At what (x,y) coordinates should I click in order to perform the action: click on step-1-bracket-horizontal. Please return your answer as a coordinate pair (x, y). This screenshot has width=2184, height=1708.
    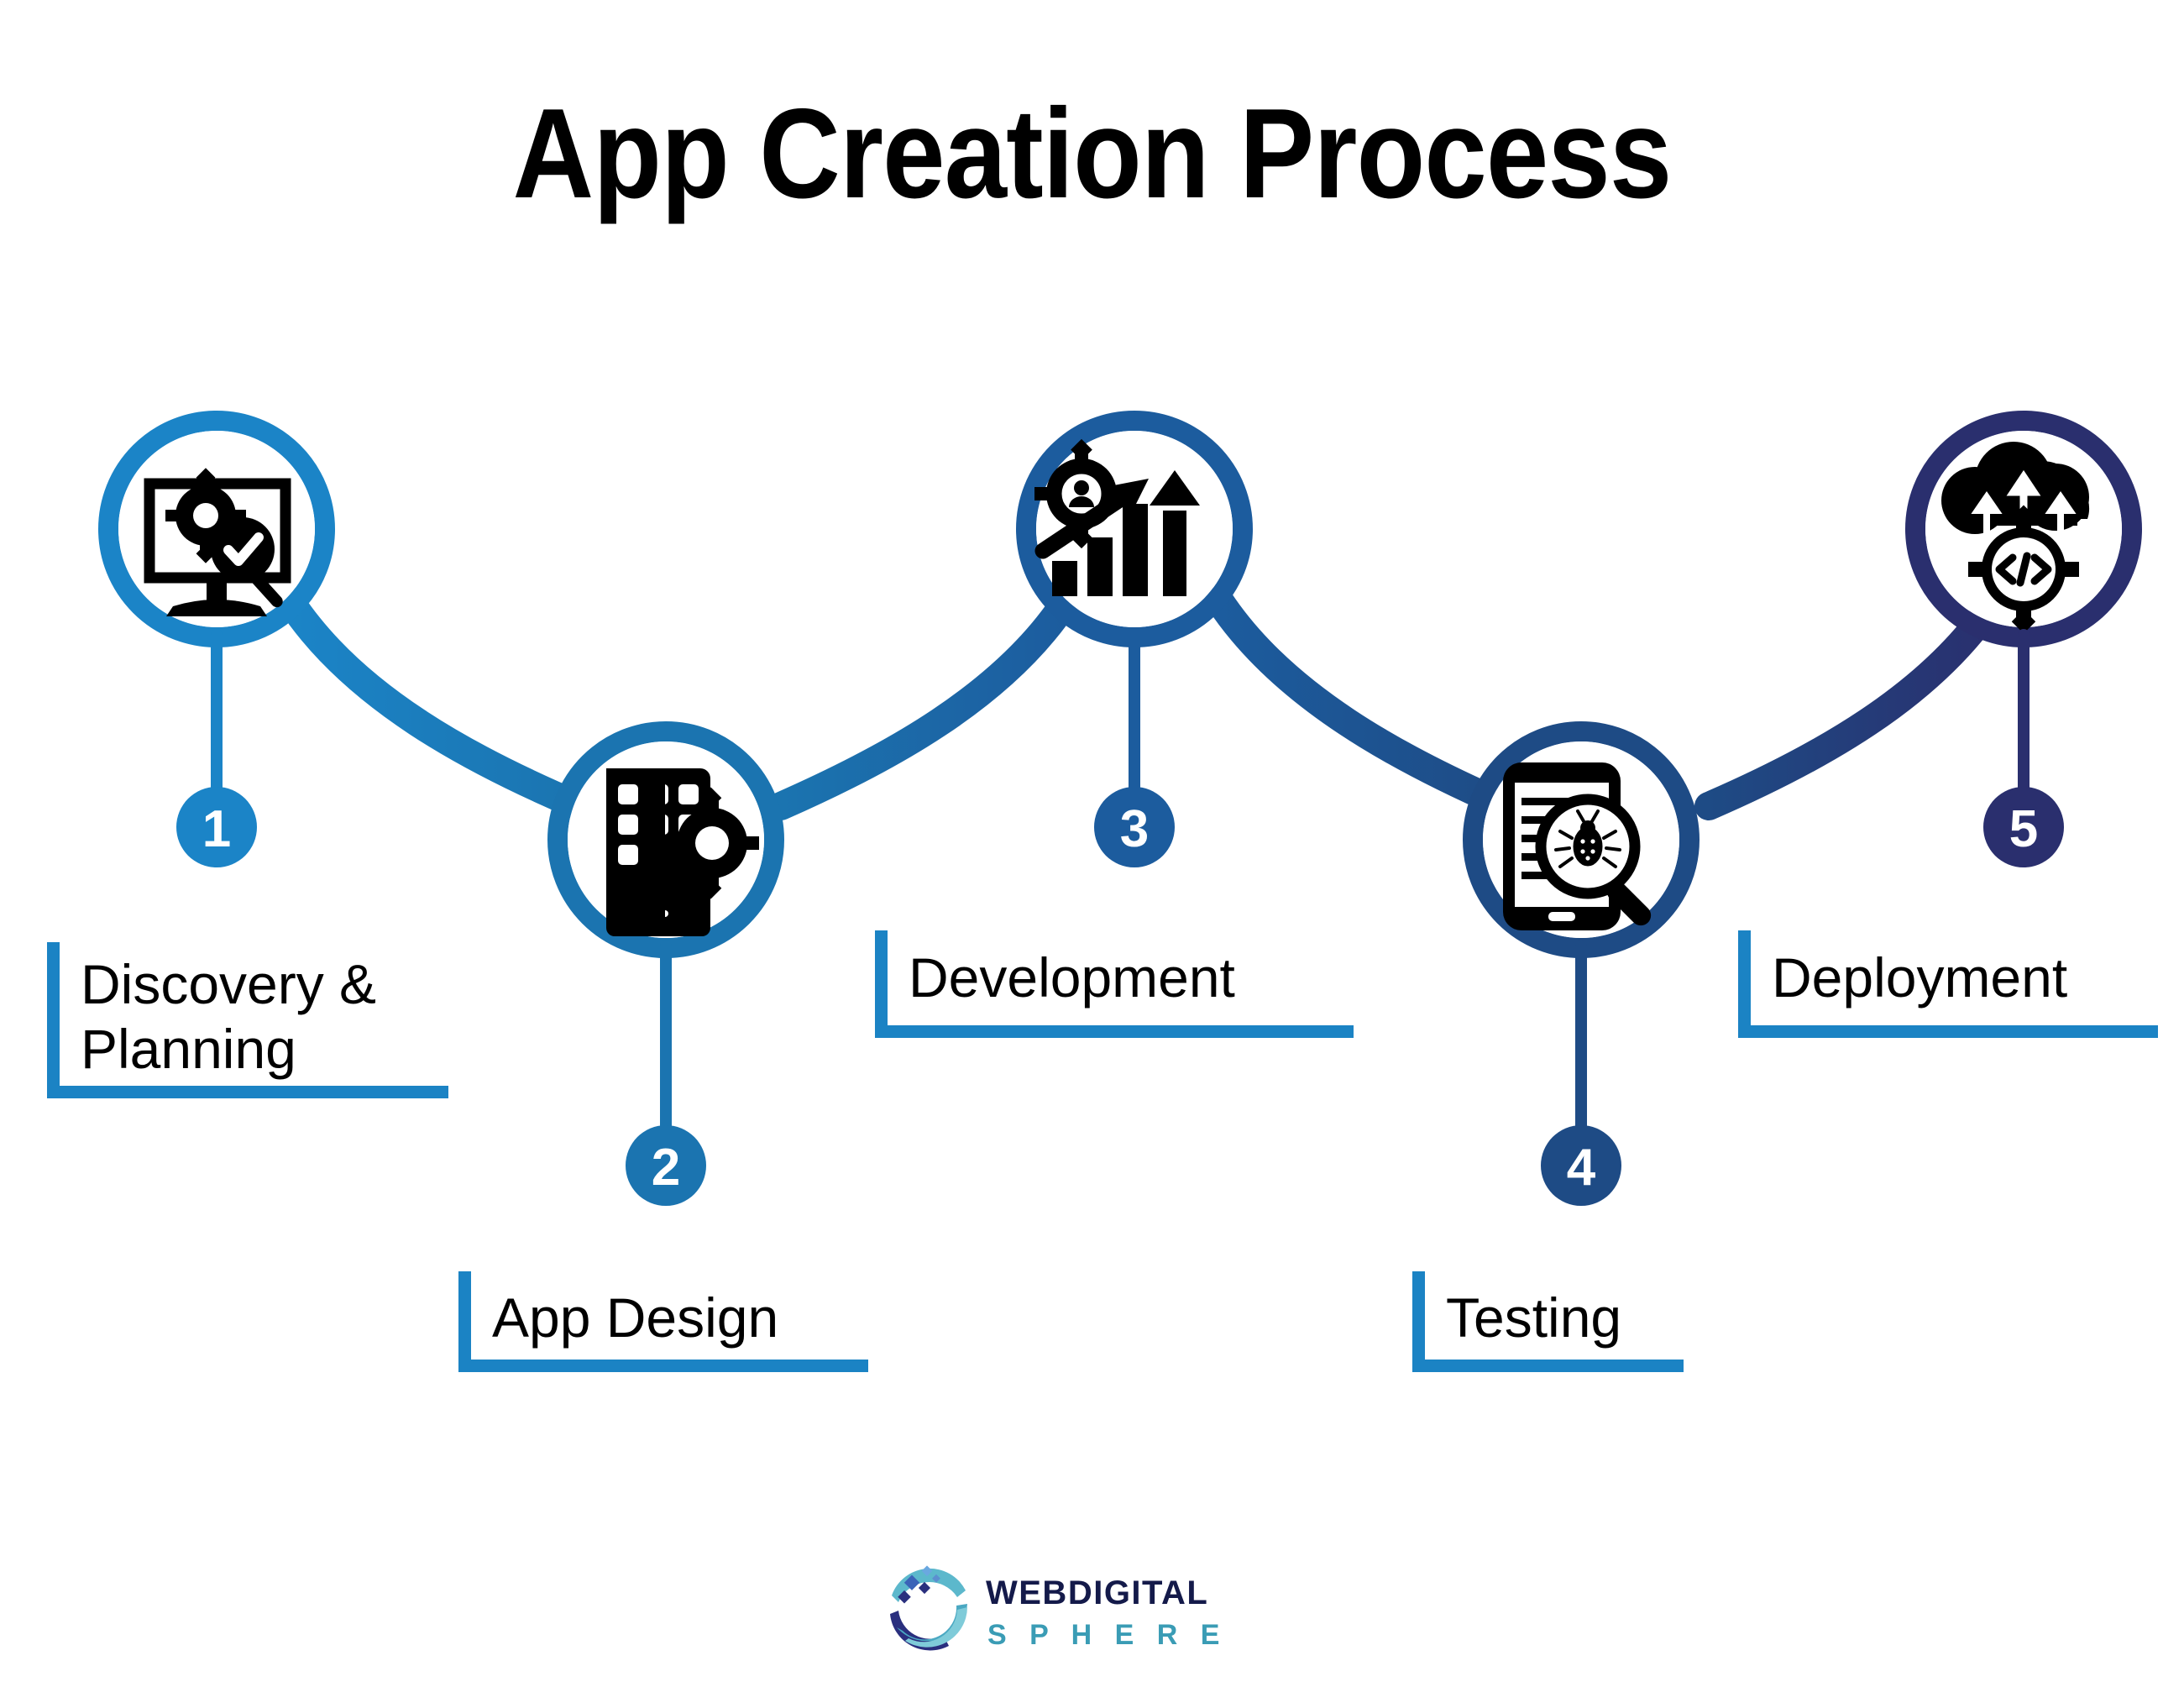
    Looking at the image, I should click on (247, 1092).